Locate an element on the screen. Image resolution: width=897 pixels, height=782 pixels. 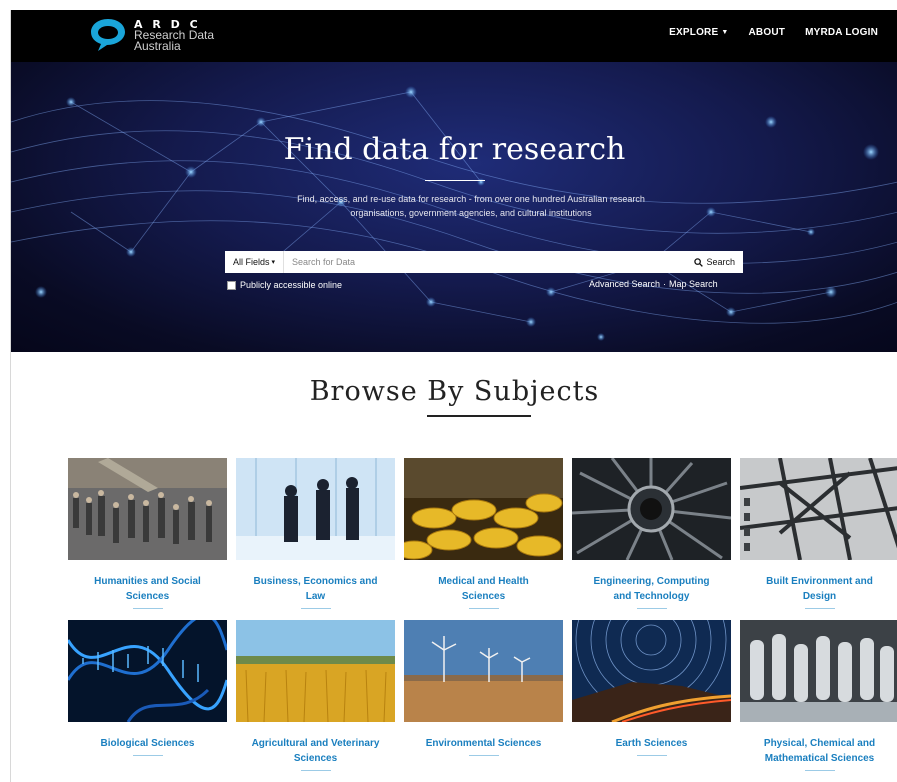
search-fields-label: All Fields is located at coordinates (251, 262).